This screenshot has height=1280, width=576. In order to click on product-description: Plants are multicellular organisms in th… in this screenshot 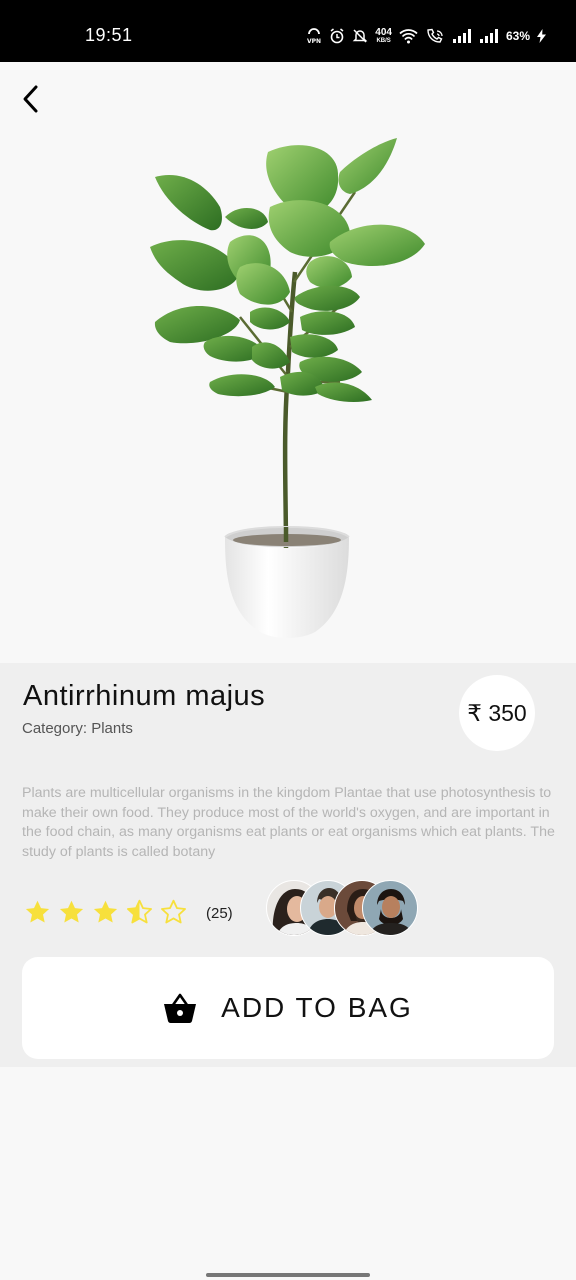, I will do `click(288, 822)`.